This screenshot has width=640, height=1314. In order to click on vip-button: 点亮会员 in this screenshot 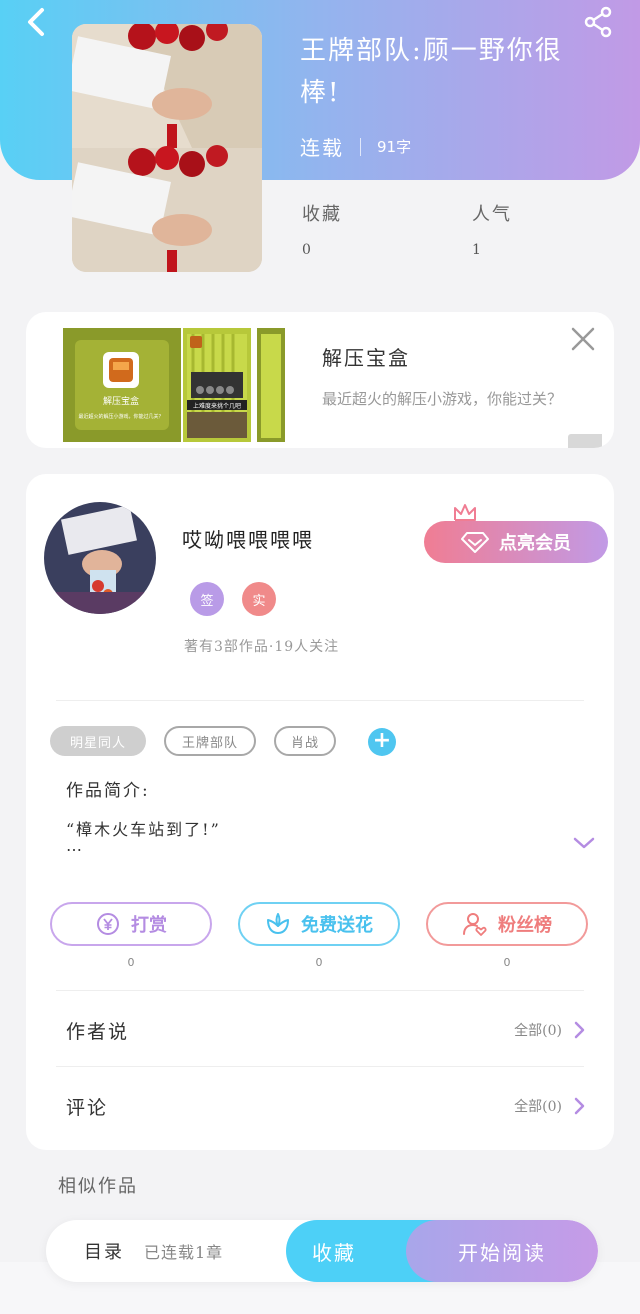, I will do `click(516, 542)`.